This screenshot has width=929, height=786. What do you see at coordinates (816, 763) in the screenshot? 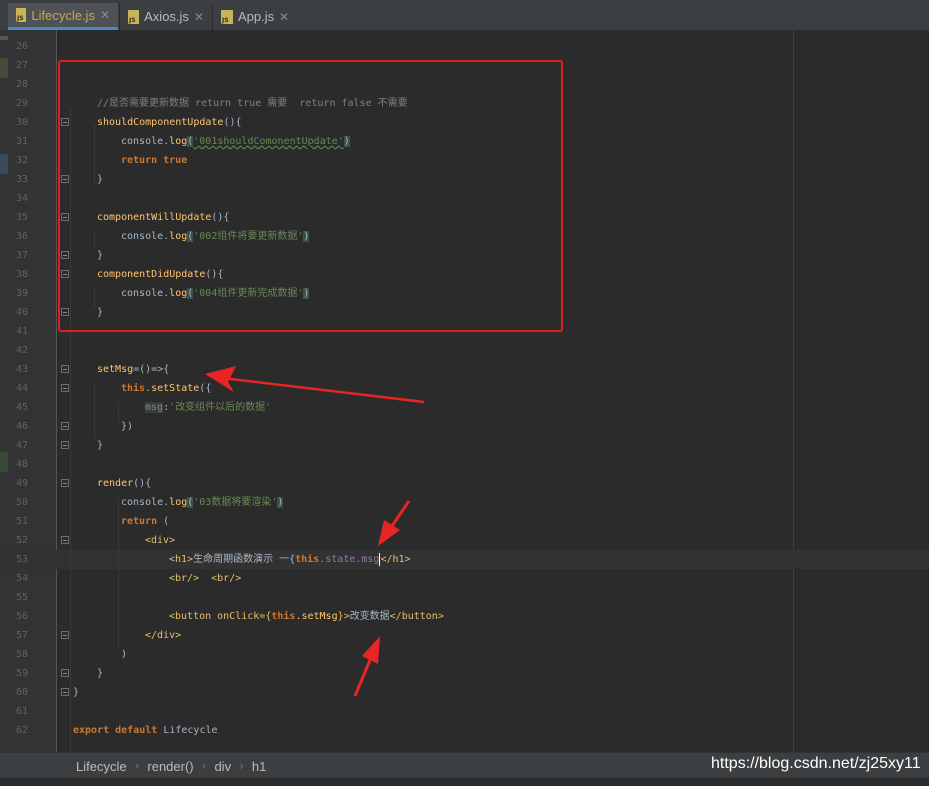
I see `watermark: https://blog.csdn.net/zj25xy11` at bounding box center [816, 763].